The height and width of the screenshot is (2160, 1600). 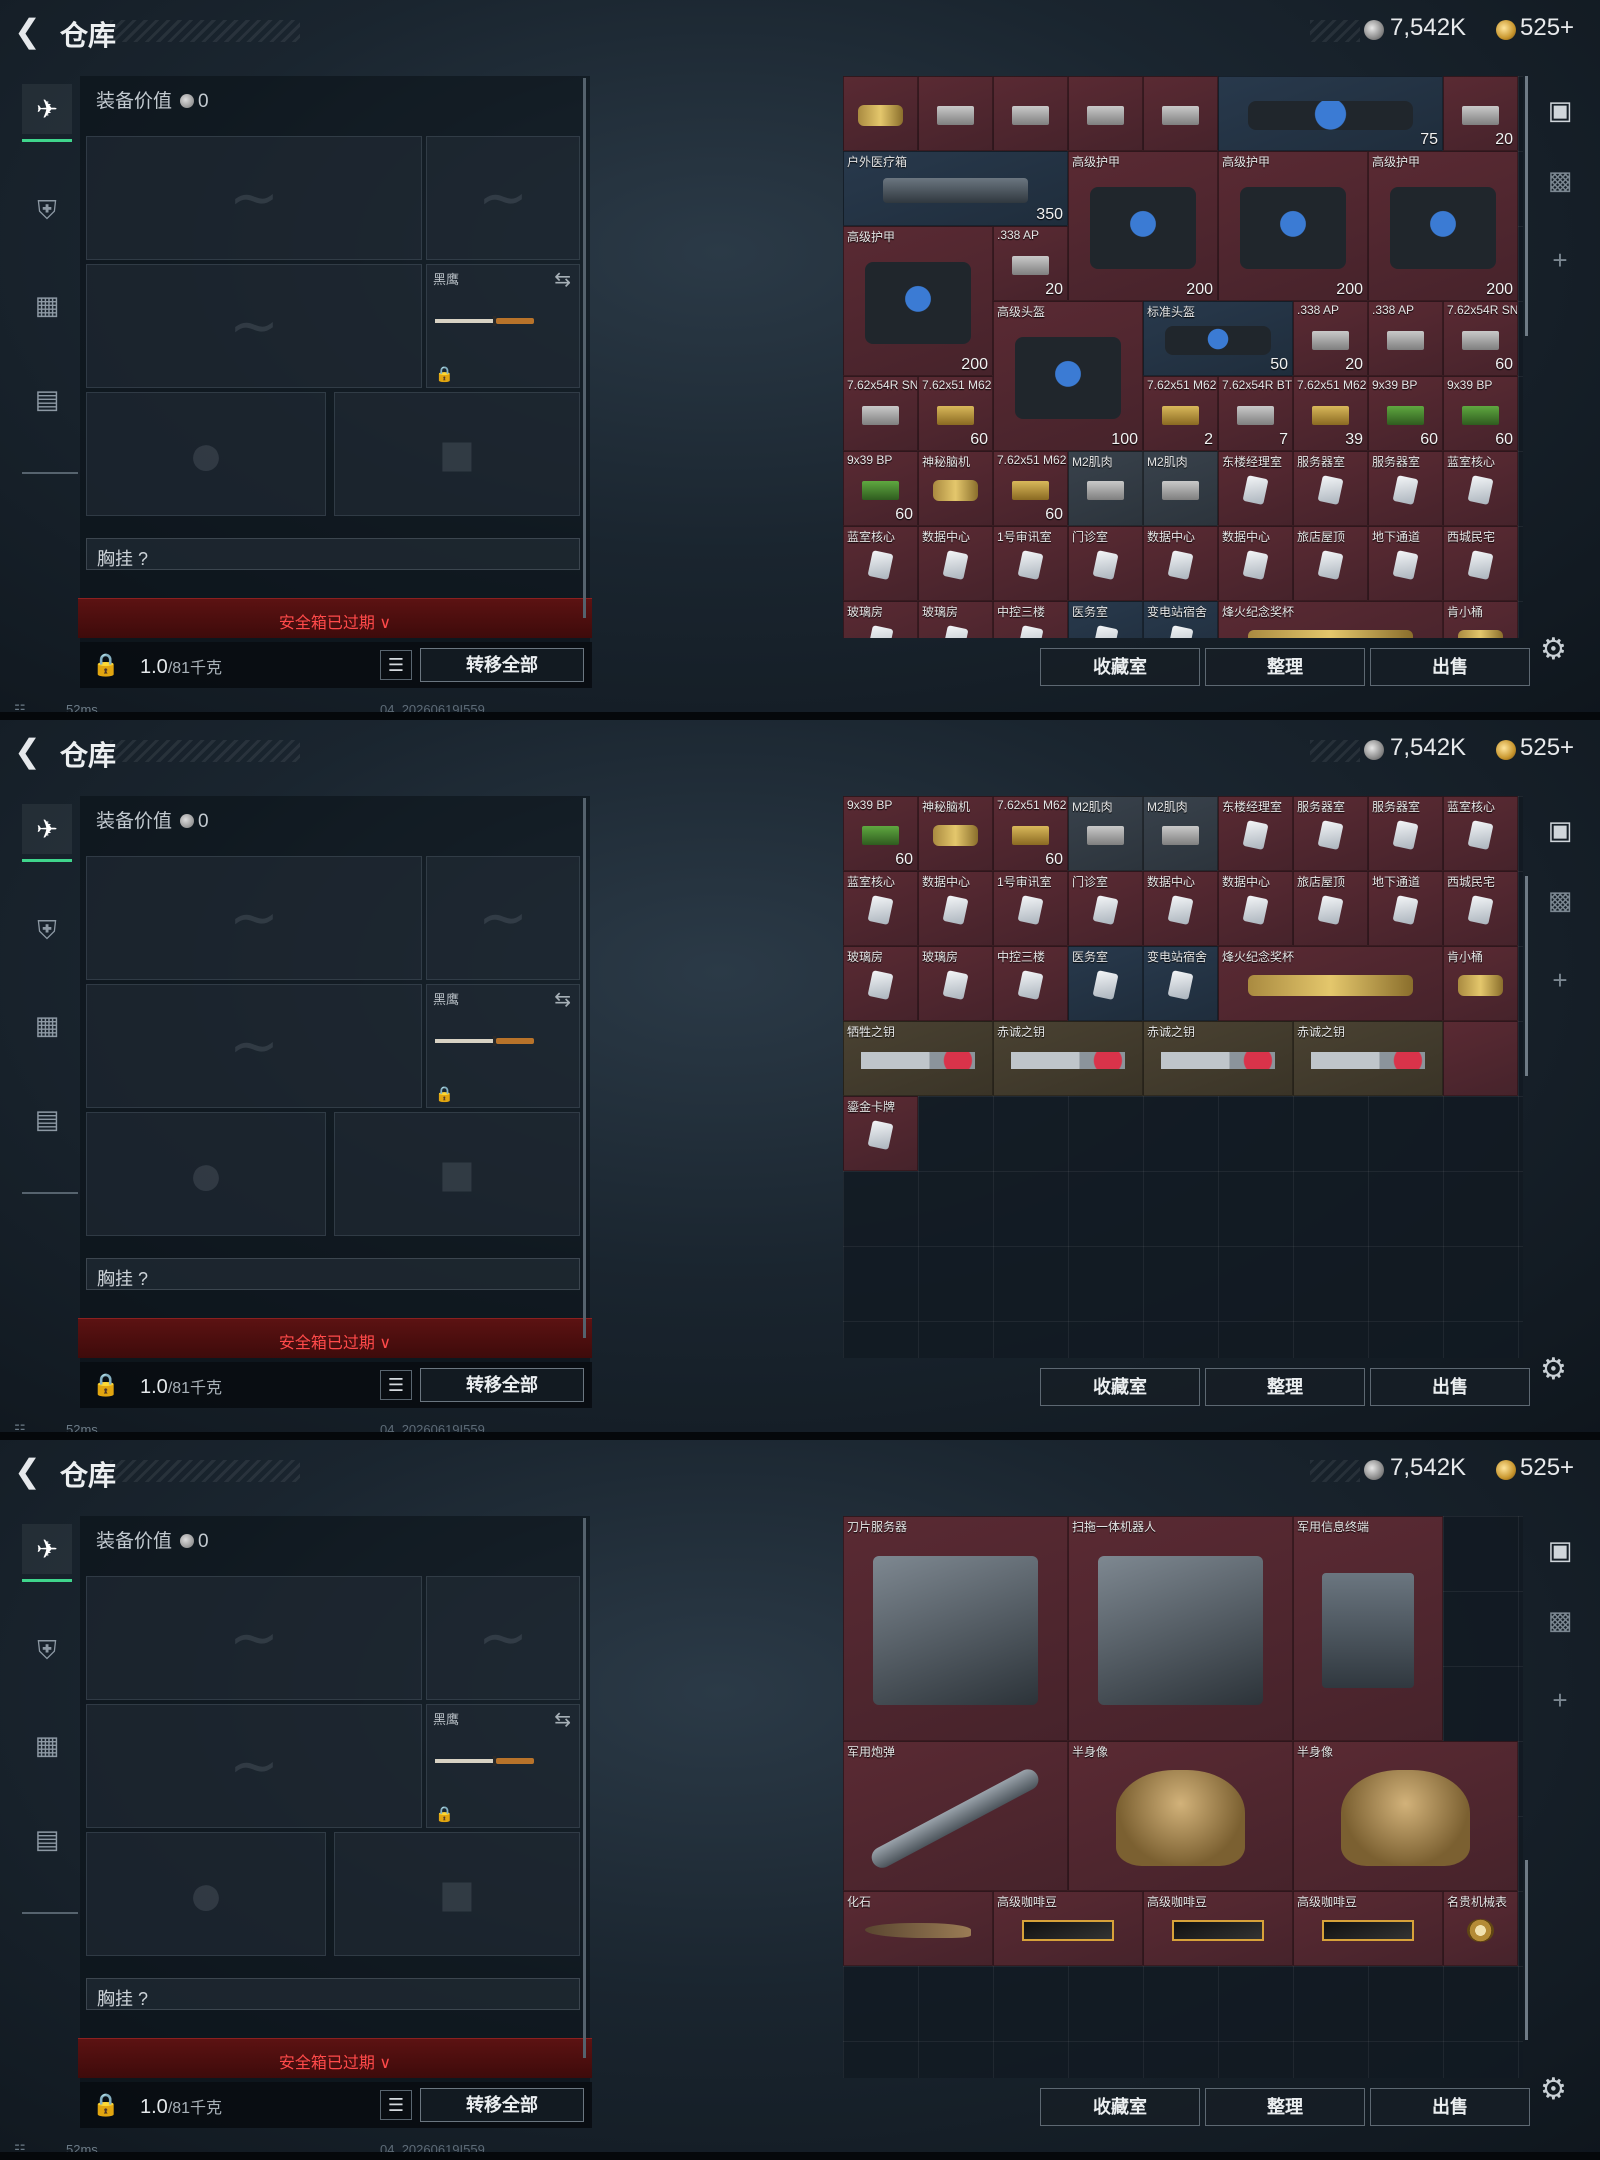 I want to click on stash-item: 地下通道, so click(x=1405, y=563).